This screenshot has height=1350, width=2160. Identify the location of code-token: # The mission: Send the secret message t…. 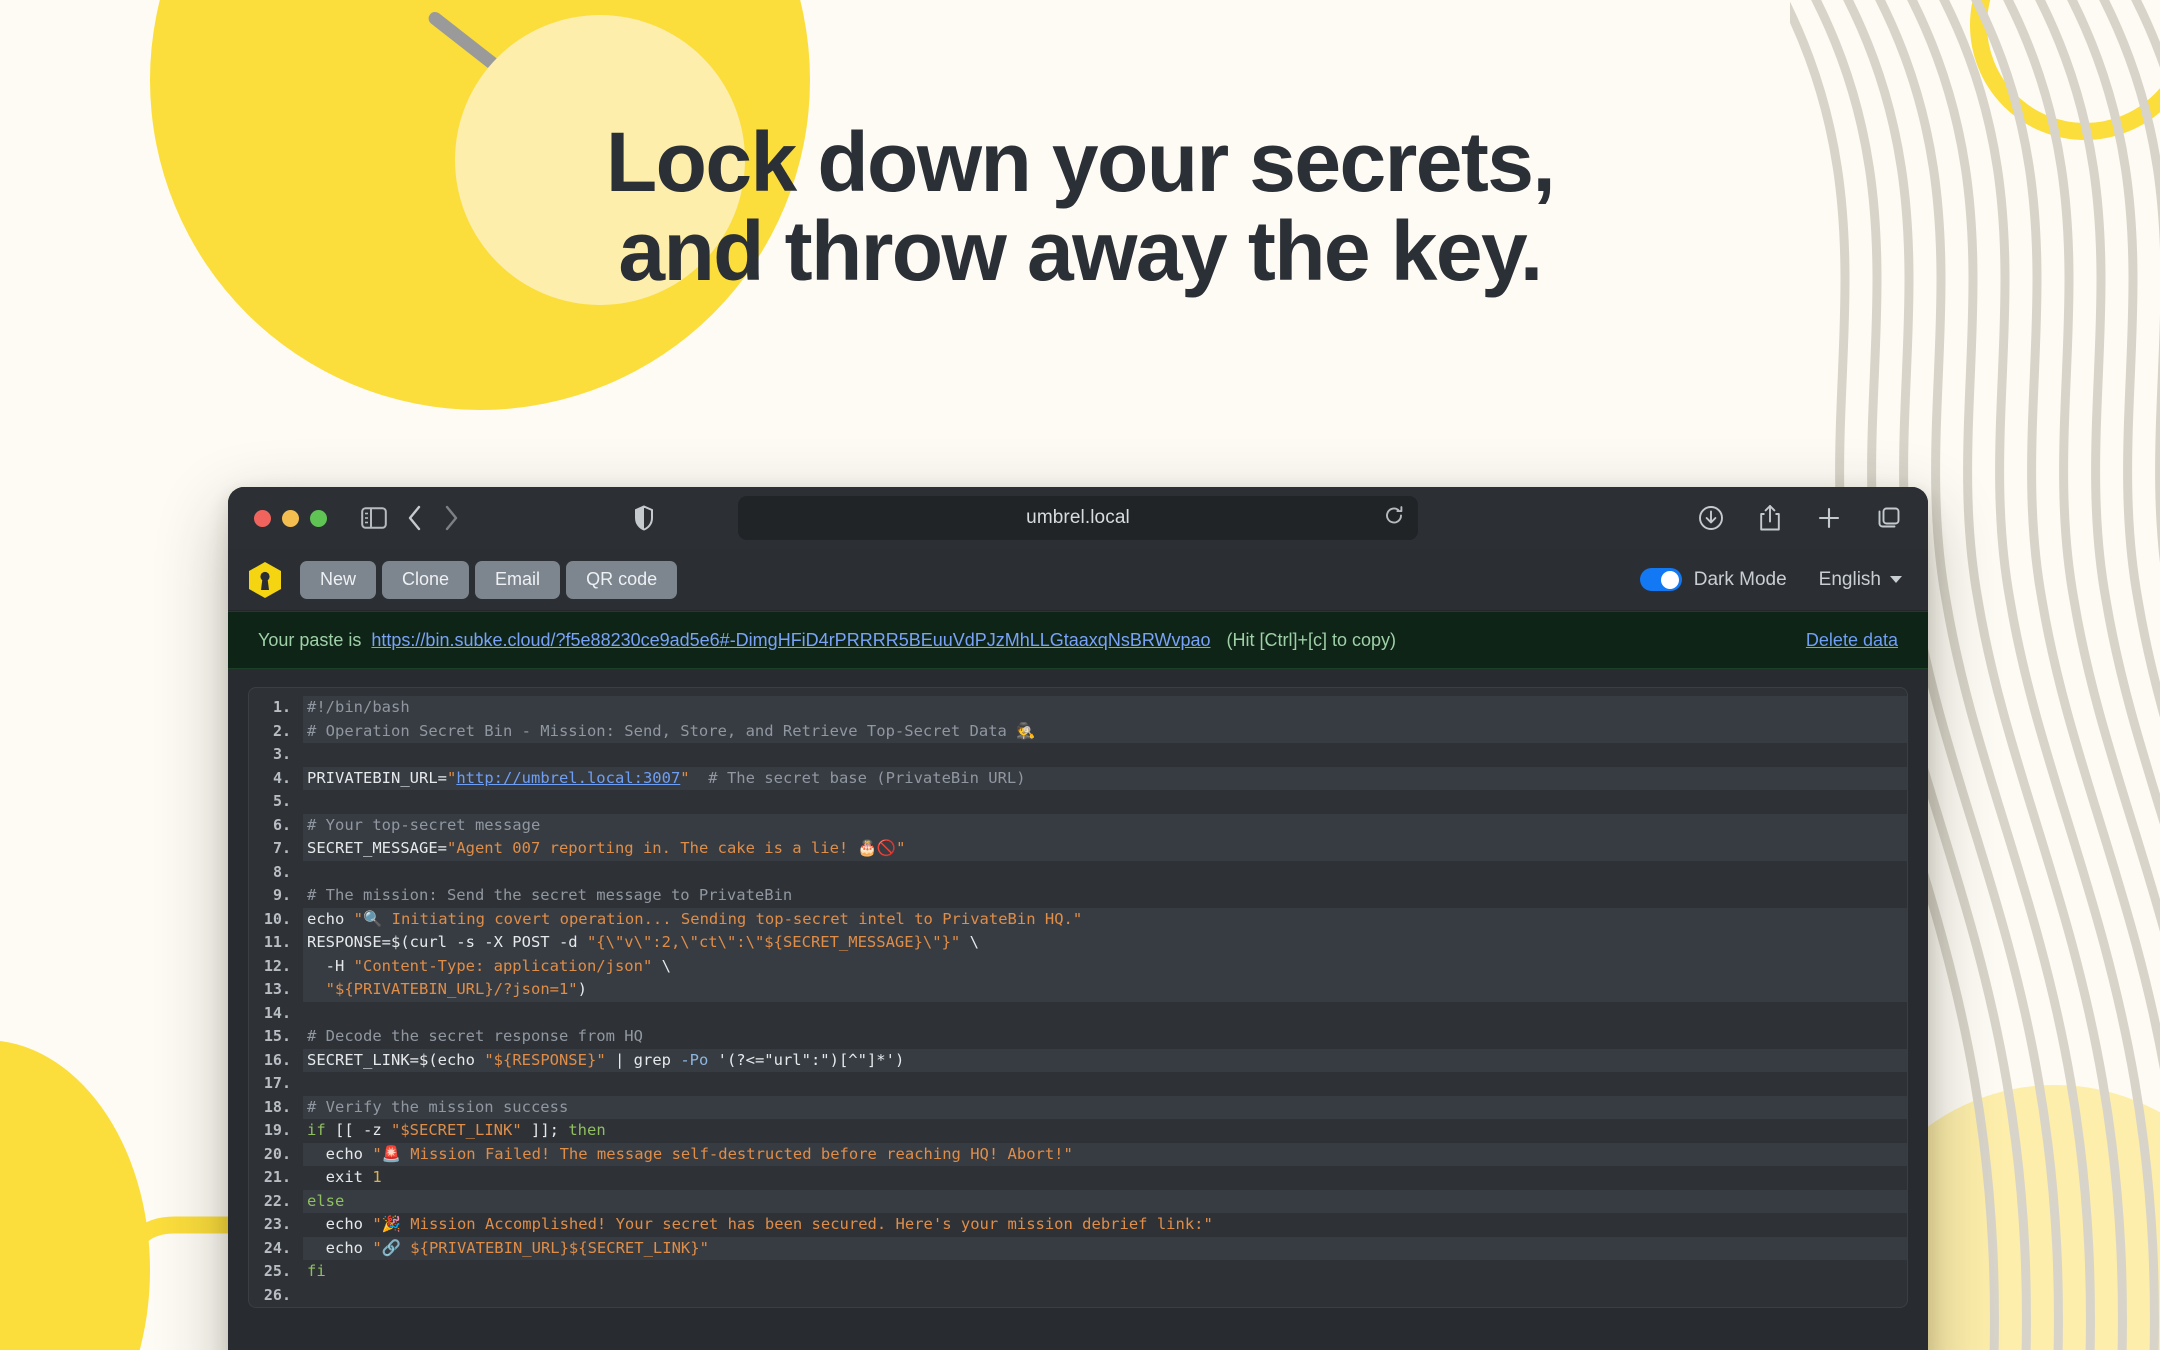
(550, 895).